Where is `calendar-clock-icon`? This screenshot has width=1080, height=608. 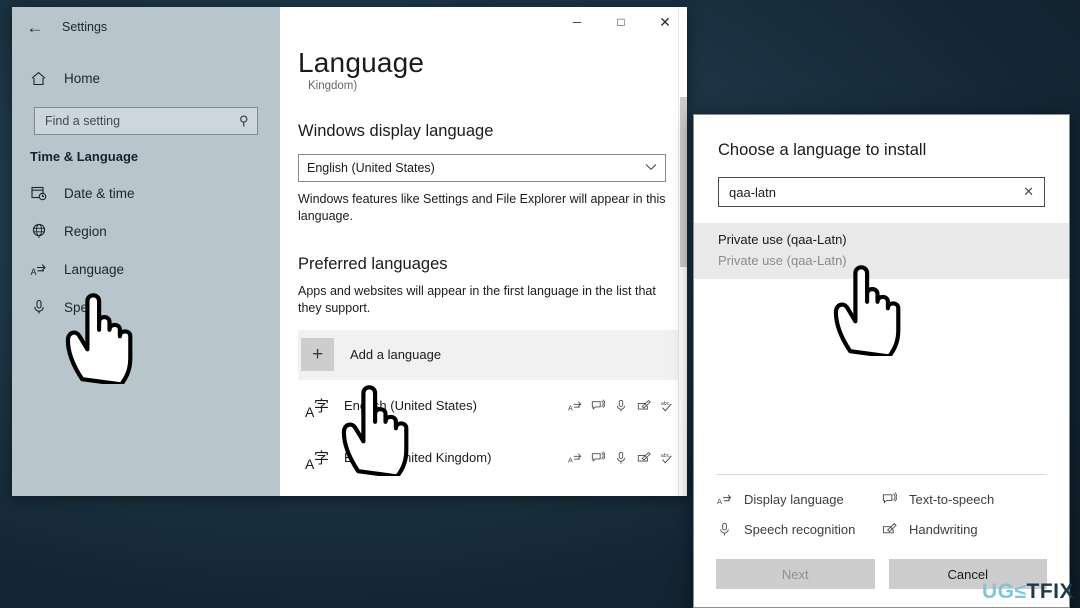 calendar-clock-icon is located at coordinates (38, 193).